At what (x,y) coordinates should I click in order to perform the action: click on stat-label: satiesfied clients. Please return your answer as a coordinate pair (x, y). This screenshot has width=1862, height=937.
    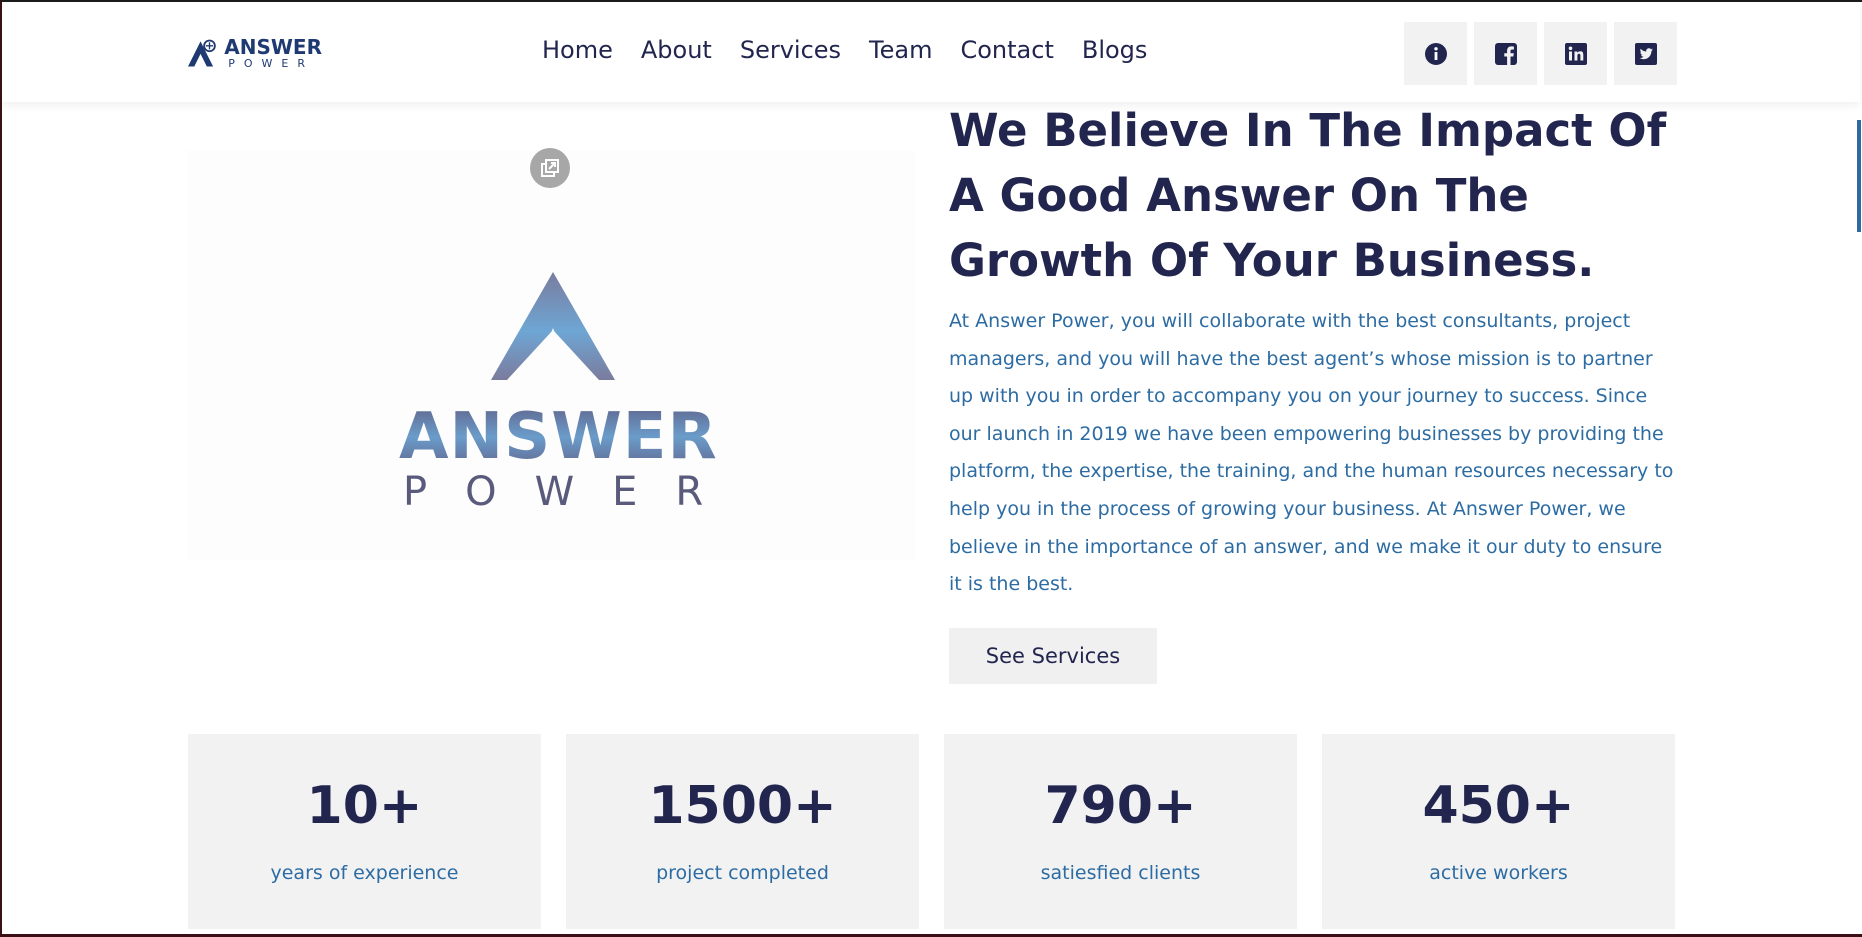
    Looking at the image, I should click on (1120, 873).